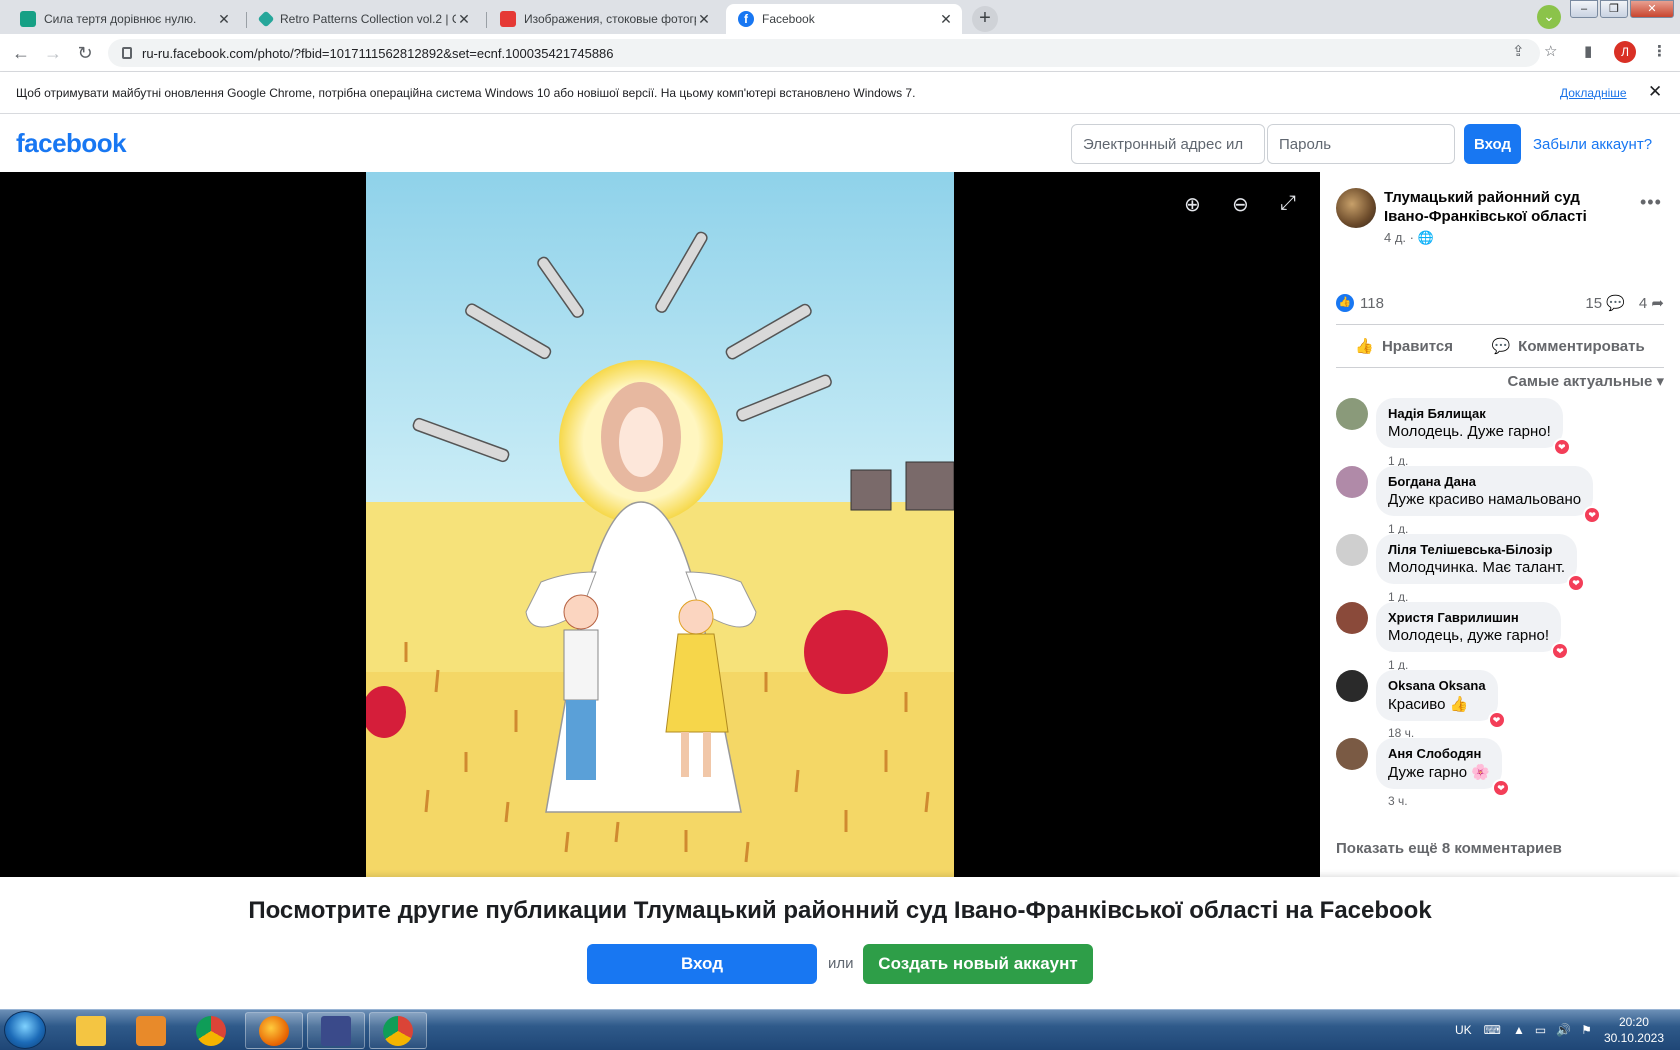 Image resolution: width=1680 pixels, height=1050 pixels. Describe the element at coordinates (978, 964) in the screenshot. I see `create-account-button: Создать новый аккаунт` at that location.